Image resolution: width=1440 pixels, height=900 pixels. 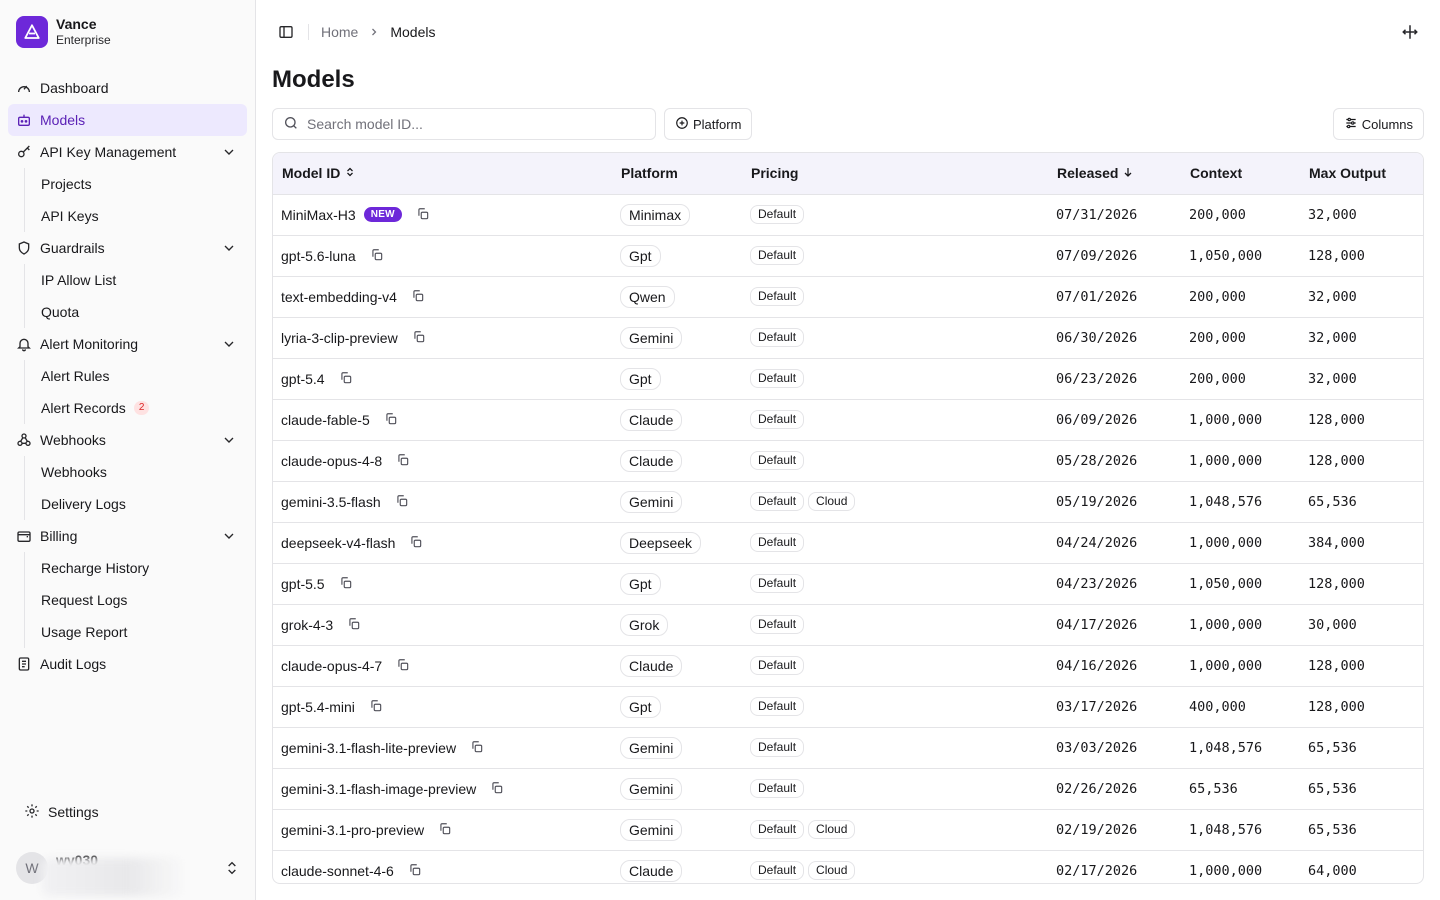 I want to click on sidebar-toggle-icon, so click(x=286, y=32).